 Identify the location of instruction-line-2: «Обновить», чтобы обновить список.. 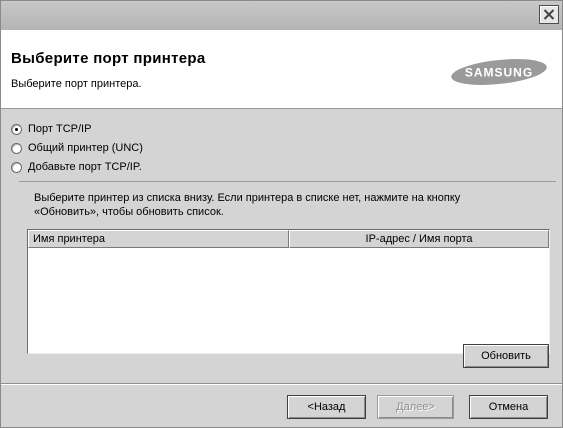
(129, 212).